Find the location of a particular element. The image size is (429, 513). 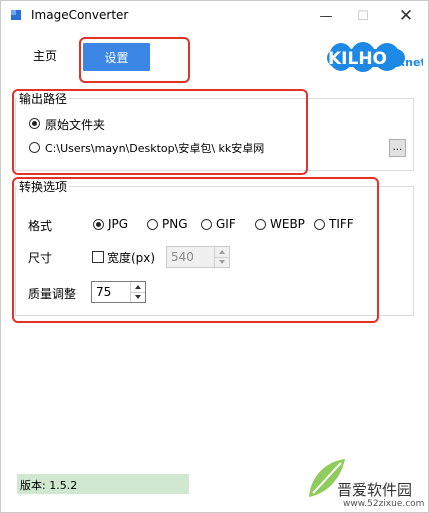

radio-custom-folder is located at coordinates (34, 147).